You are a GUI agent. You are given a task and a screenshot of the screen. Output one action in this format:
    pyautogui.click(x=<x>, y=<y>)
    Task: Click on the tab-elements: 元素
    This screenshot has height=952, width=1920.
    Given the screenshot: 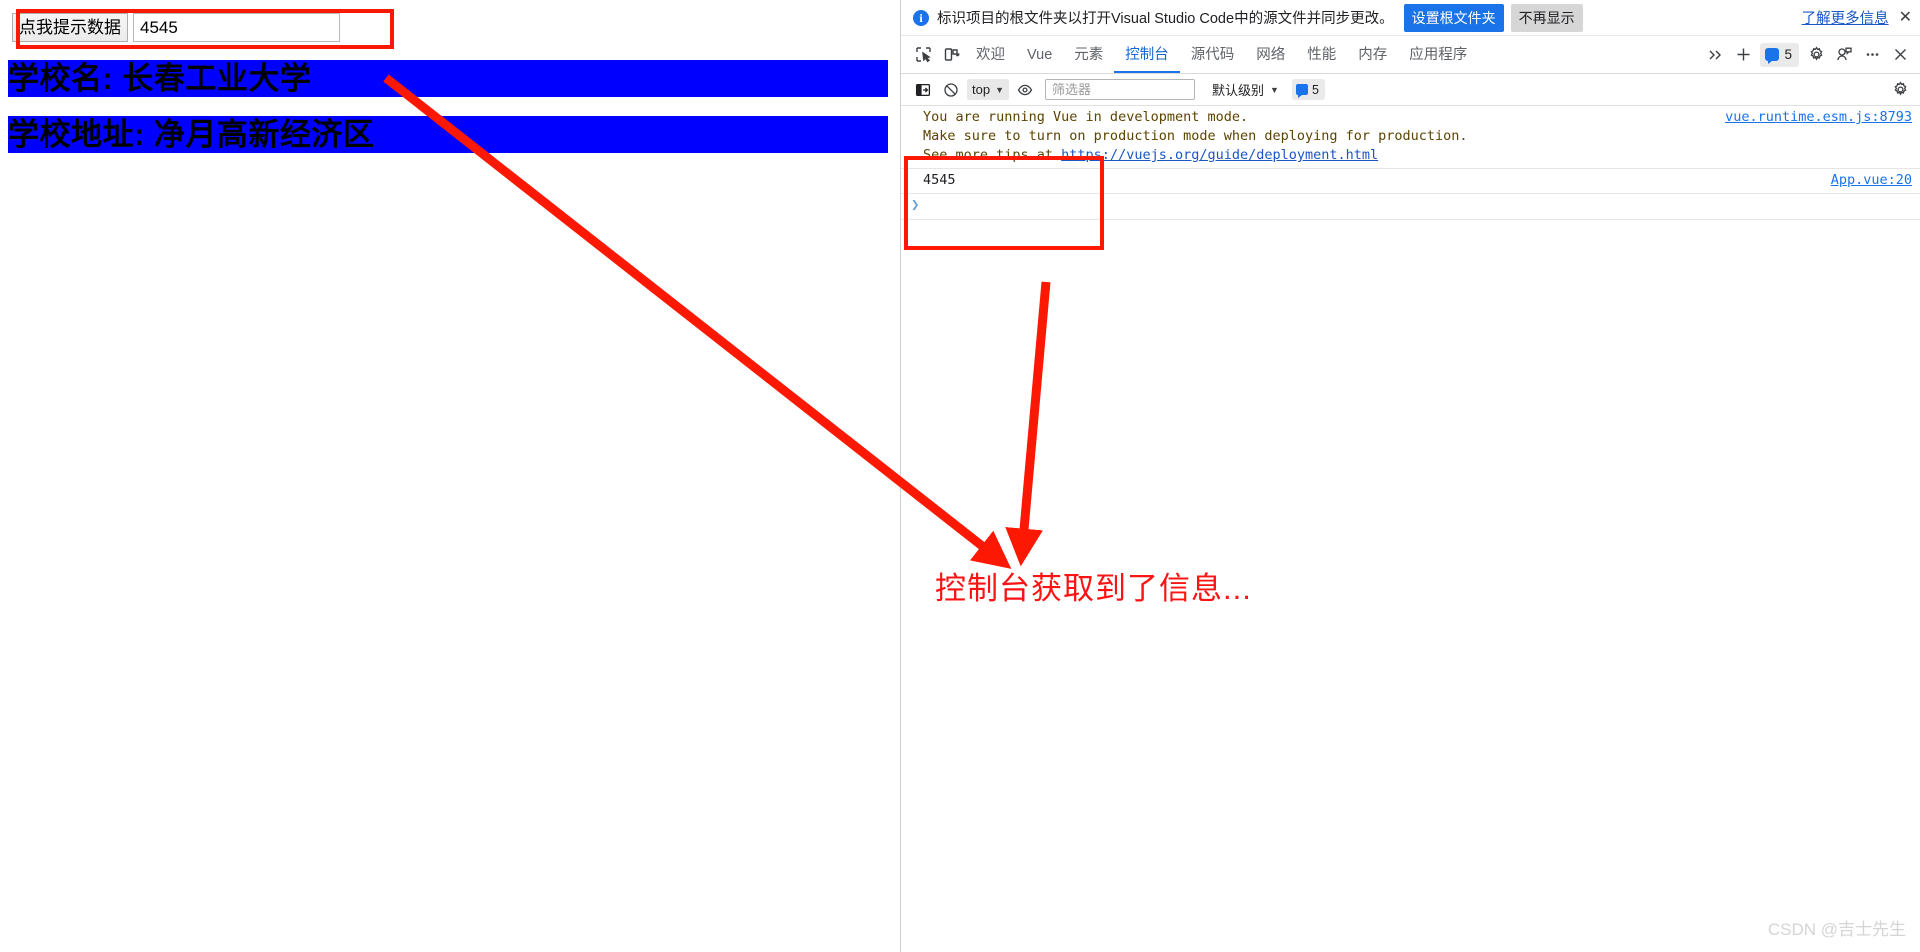 What is the action you would take?
    pyautogui.click(x=1088, y=55)
    